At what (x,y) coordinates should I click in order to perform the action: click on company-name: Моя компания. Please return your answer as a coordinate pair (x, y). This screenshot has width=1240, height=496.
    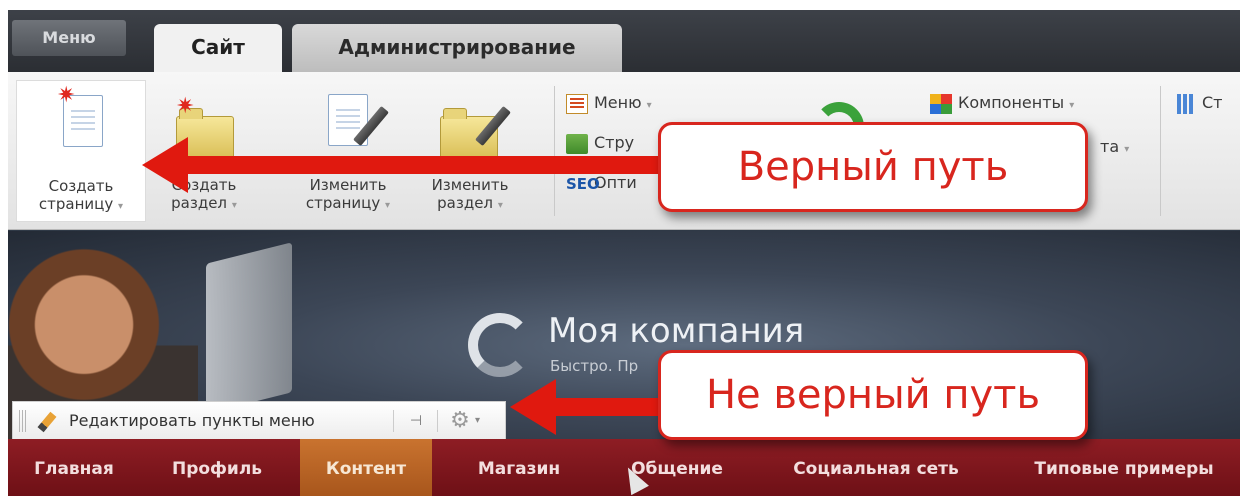
    Looking at the image, I should click on (676, 331).